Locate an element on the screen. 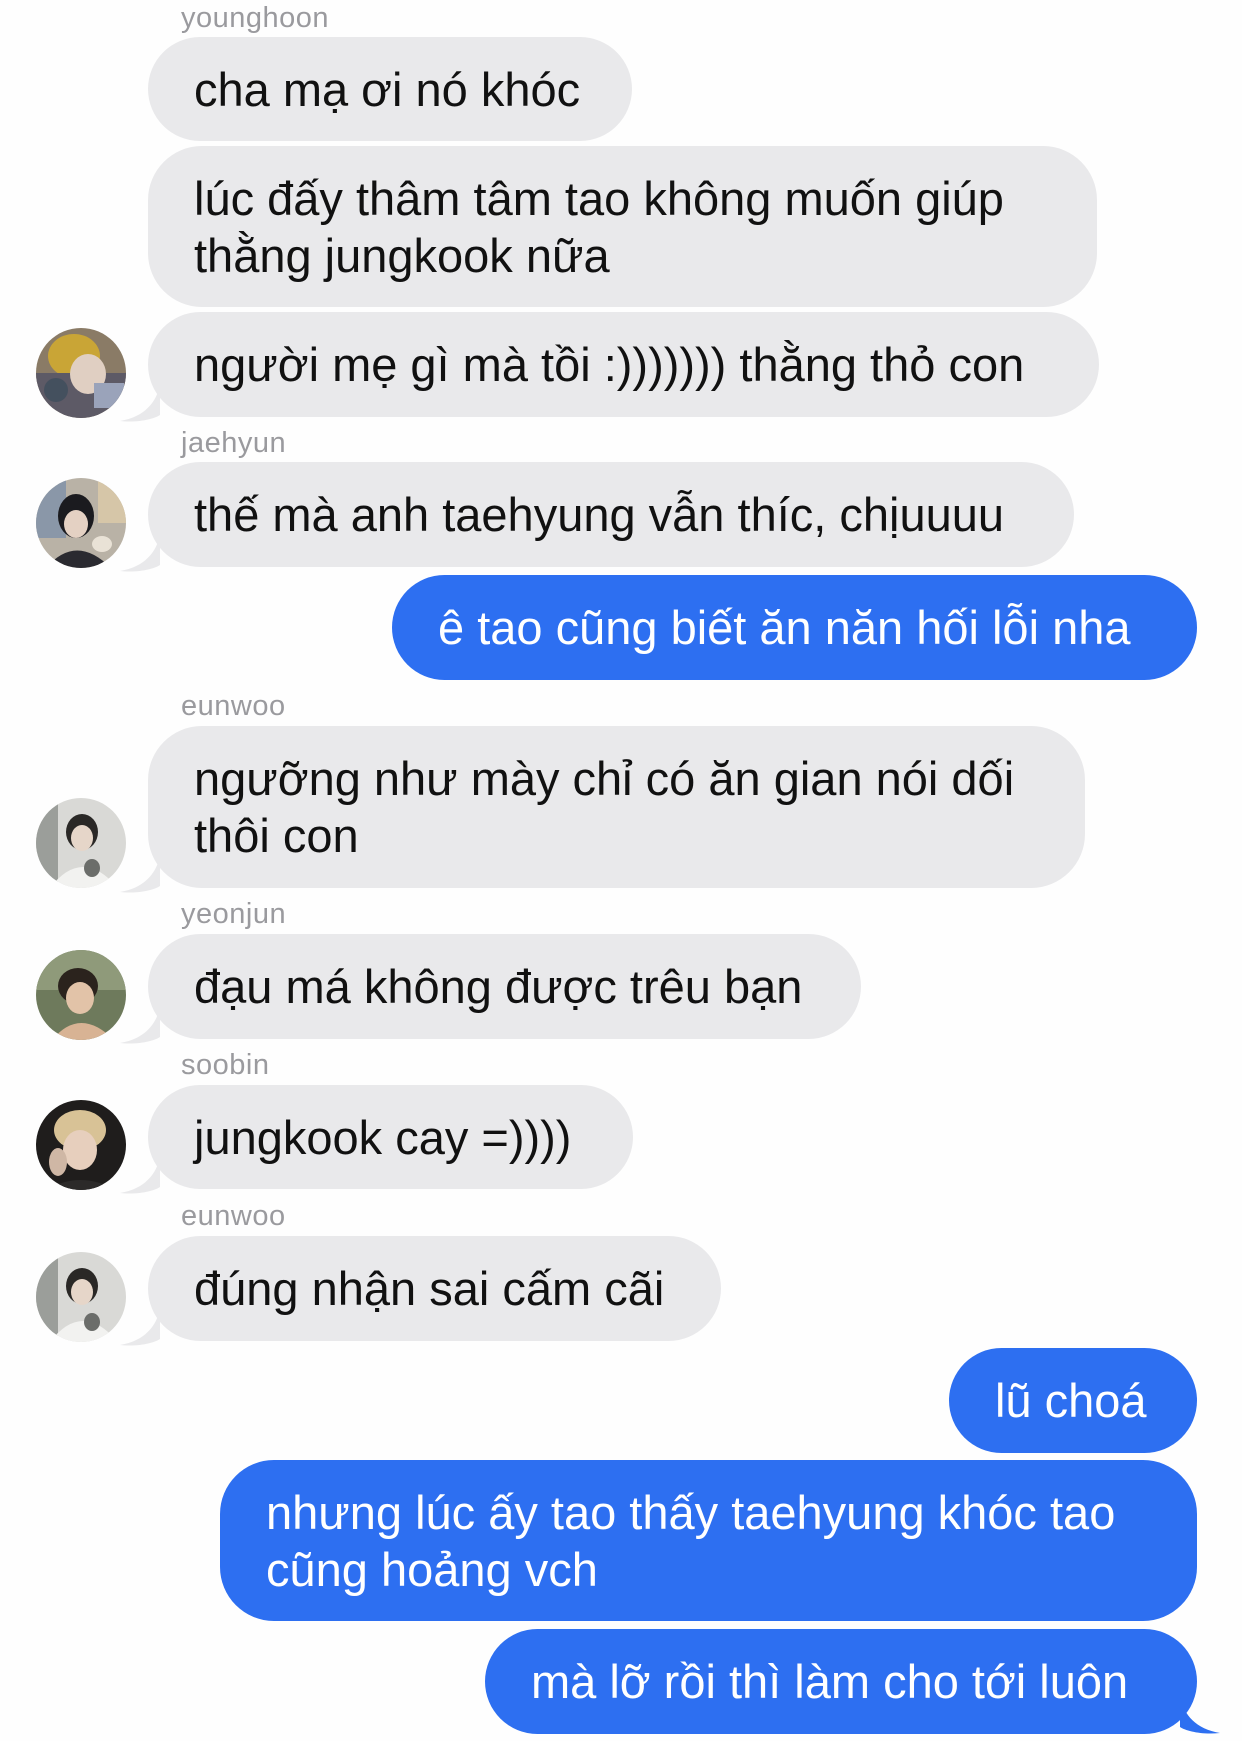 Image resolution: width=1242 pixels, height=1741 pixels. message-bubble-outgoing: mà lỡ rồi thì làm cho tới luôn is located at coordinates (841, 1681).